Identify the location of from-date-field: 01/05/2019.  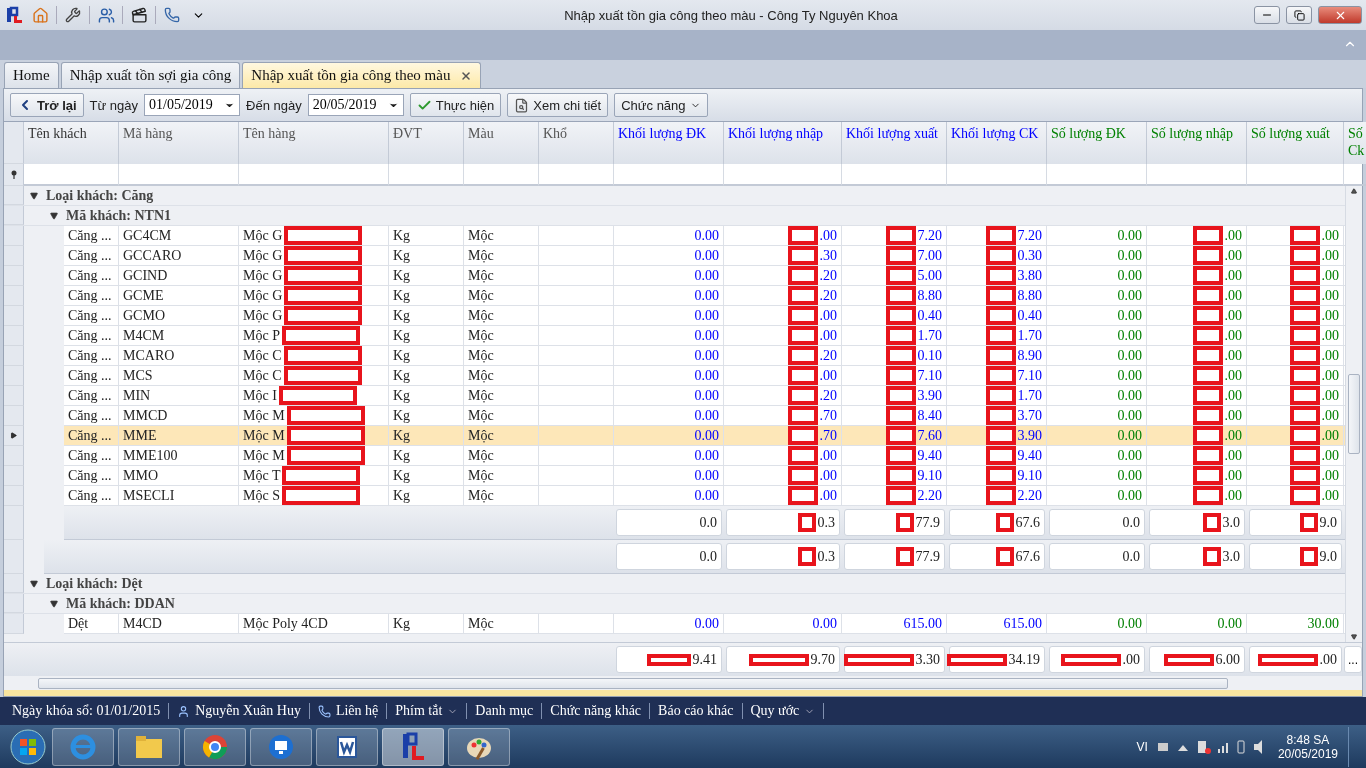
(192, 105).